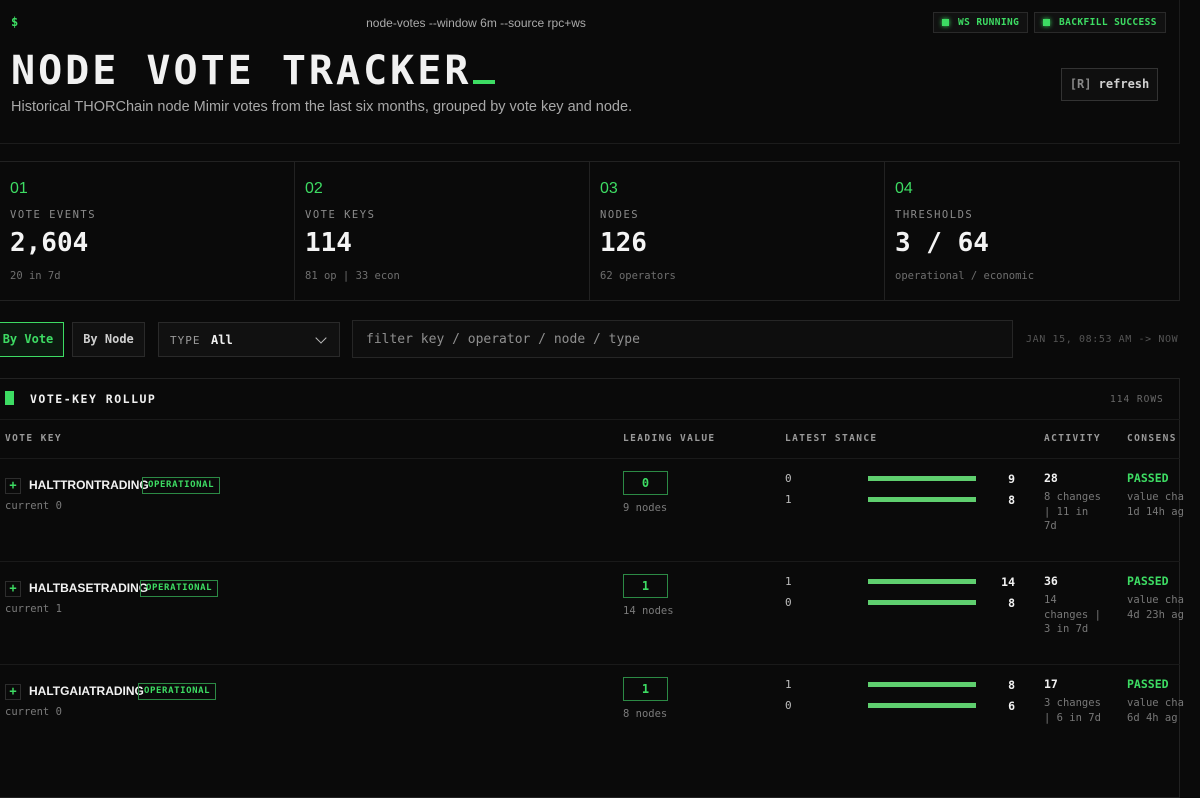  Describe the element at coordinates (623, 243) in the screenshot. I see `stat-value: 126` at that location.